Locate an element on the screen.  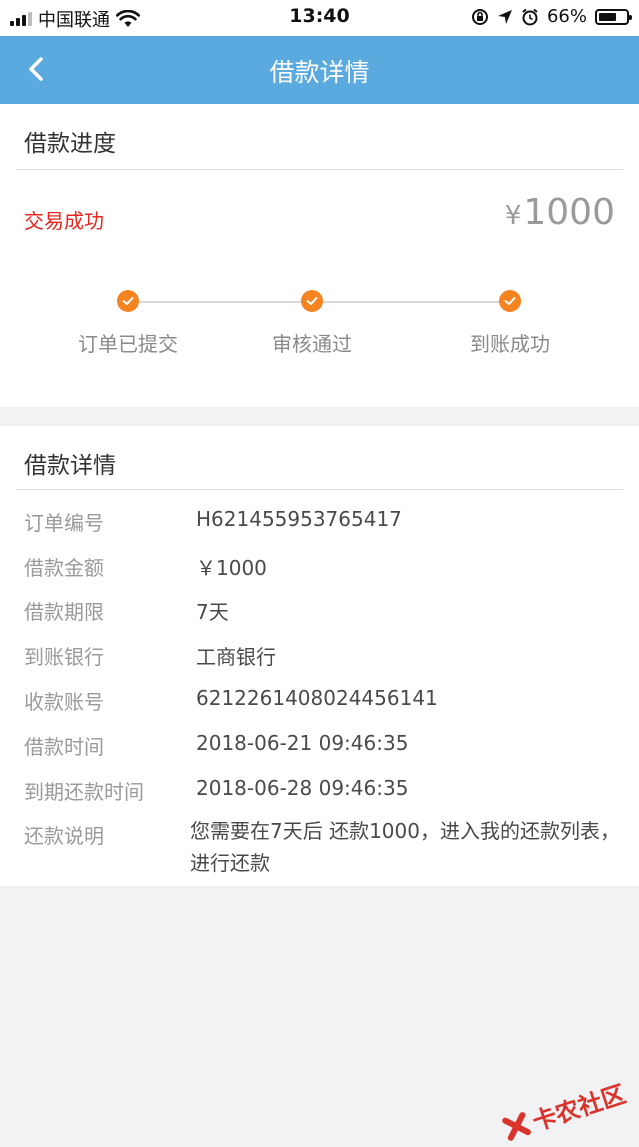
row-label: 借款期限 is located at coordinates (64, 612).